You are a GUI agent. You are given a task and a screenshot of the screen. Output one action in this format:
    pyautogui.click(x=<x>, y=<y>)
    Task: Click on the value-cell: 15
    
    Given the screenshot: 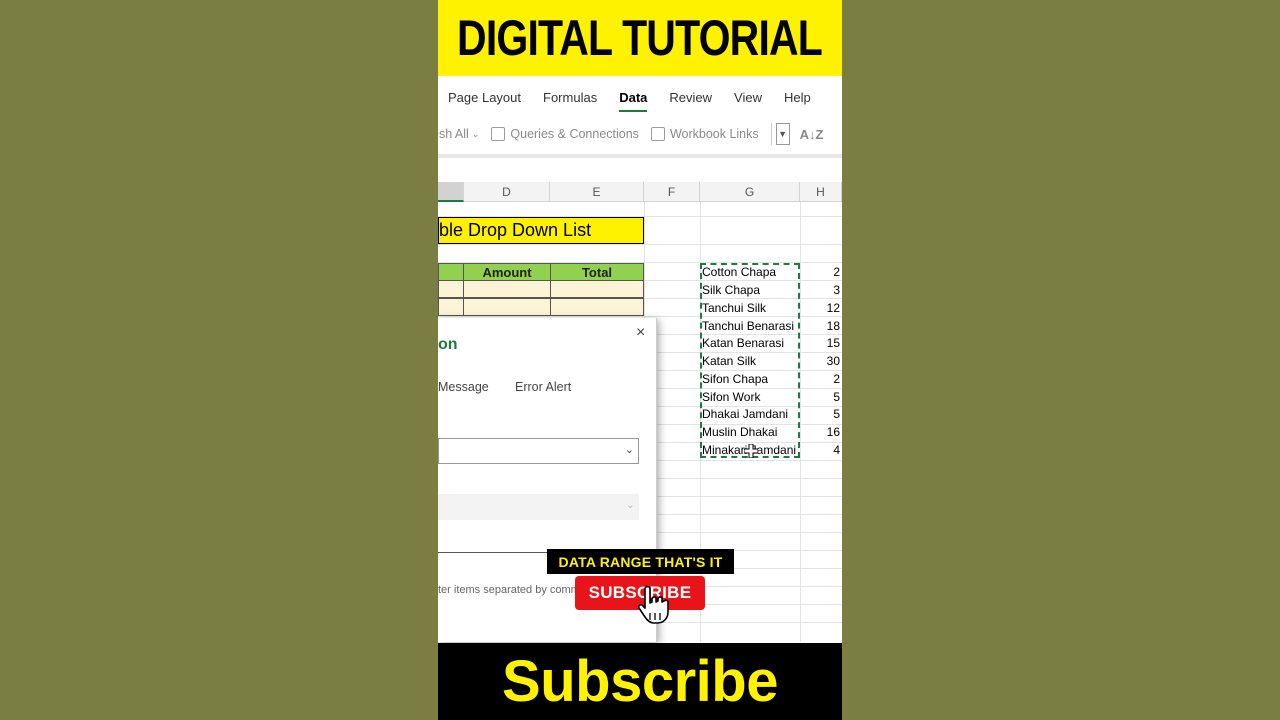 What is the action you would take?
    pyautogui.click(x=821, y=343)
    